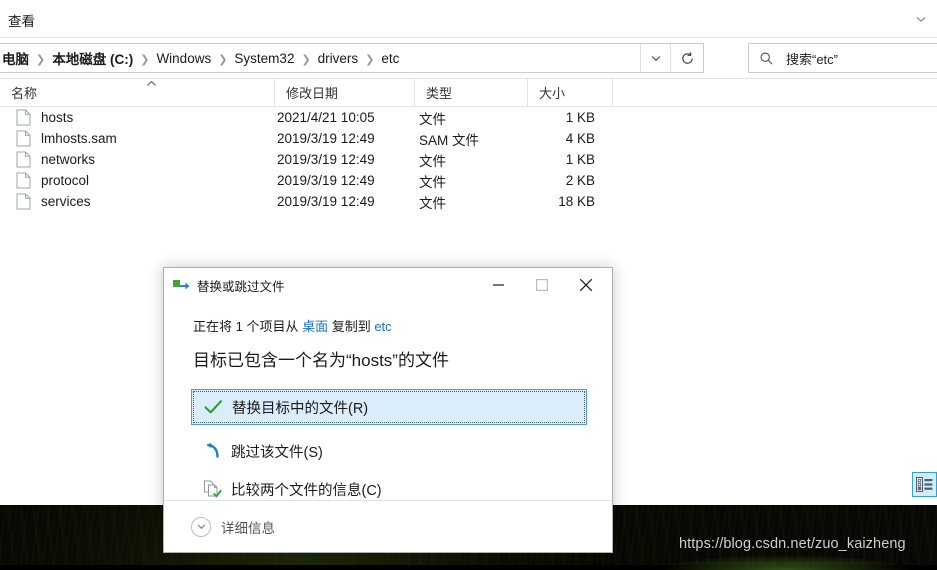 Image resolution: width=937 pixels, height=570 pixels. Describe the element at coordinates (183, 58) in the screenshot. I see `breadcrumb-item-2: Windows` at that location.